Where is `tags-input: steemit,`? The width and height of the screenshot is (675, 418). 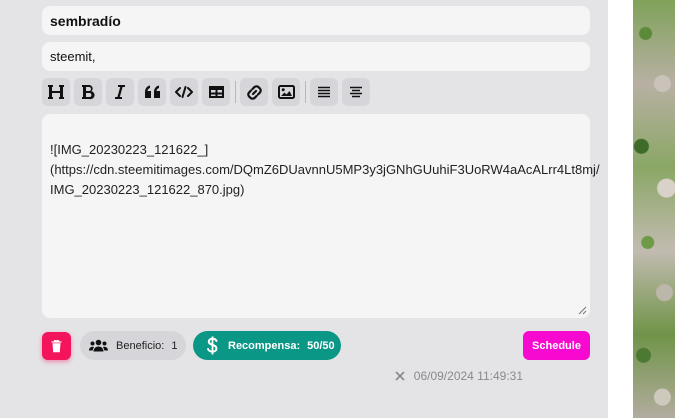
tags-input: steemit, is located at coordinates (316, 56).